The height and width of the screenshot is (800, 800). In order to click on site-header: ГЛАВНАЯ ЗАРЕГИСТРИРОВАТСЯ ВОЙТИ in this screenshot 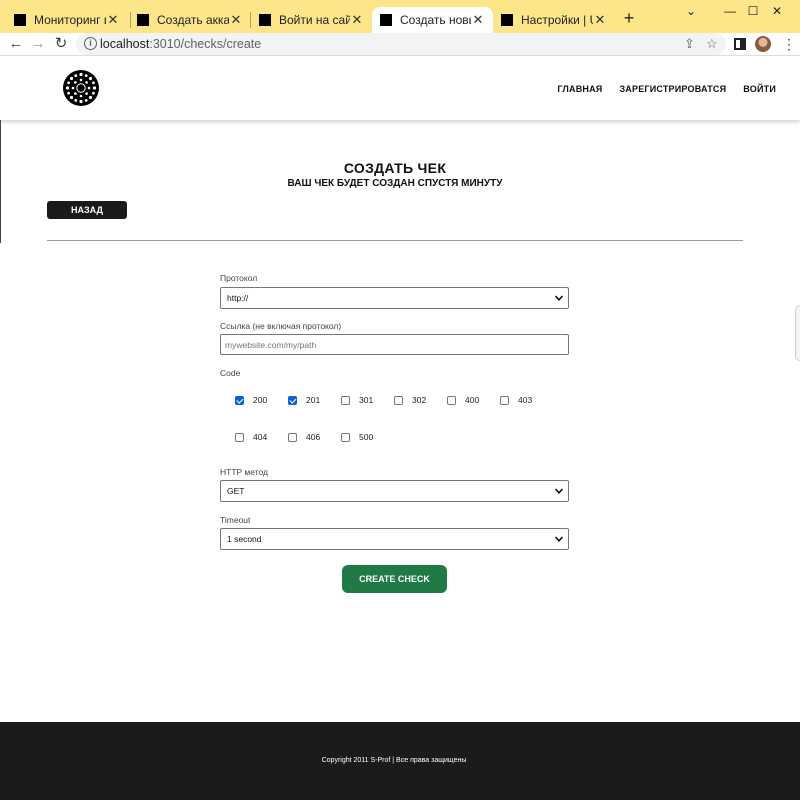, I will do `click(400, 88)`.